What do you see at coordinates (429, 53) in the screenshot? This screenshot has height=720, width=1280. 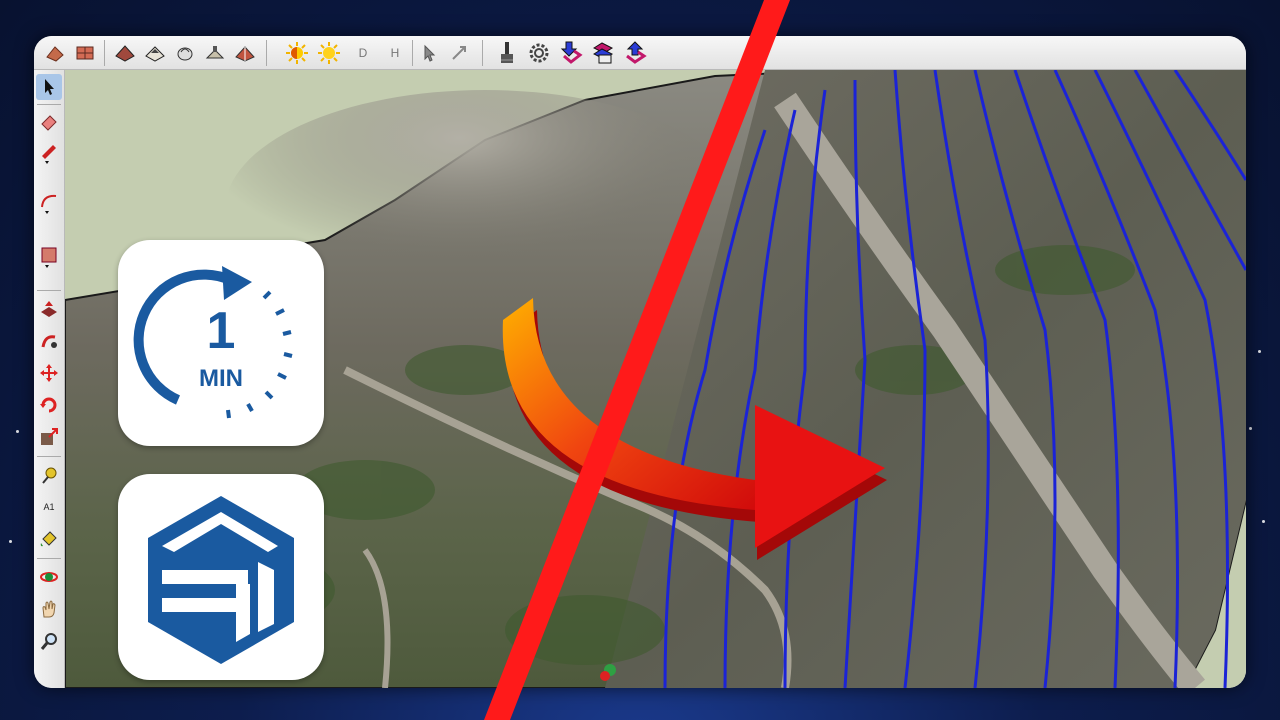 I see `select-arrow-icon` at bounding box center [429, 53].